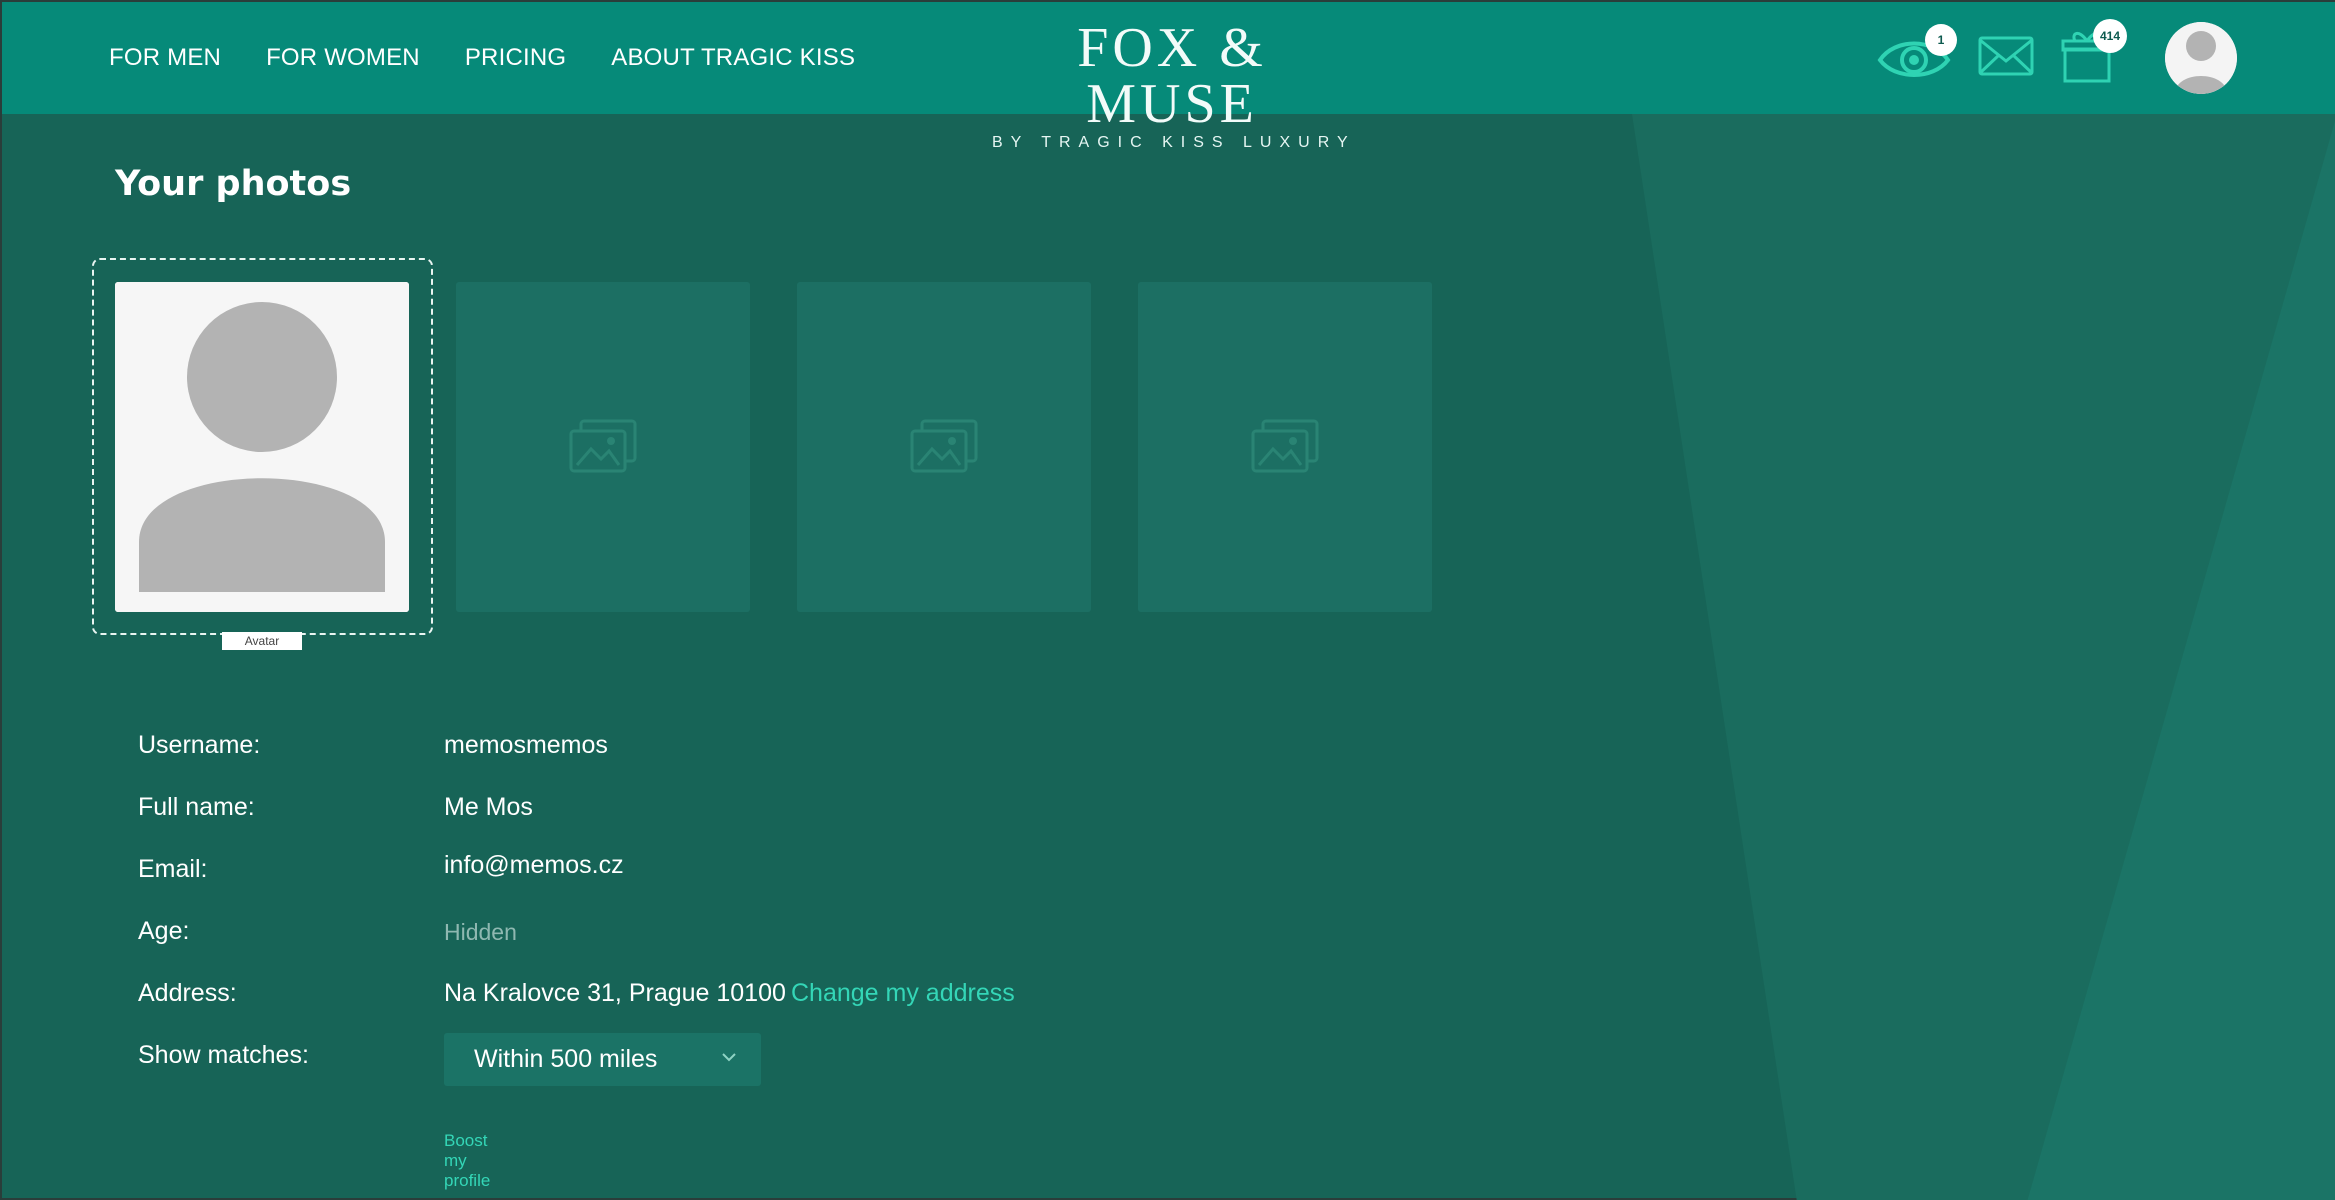  Describe the element at coordinates (1172, 76) in the screenshot. I see `logo-title: FOX & MUSE` at that location.